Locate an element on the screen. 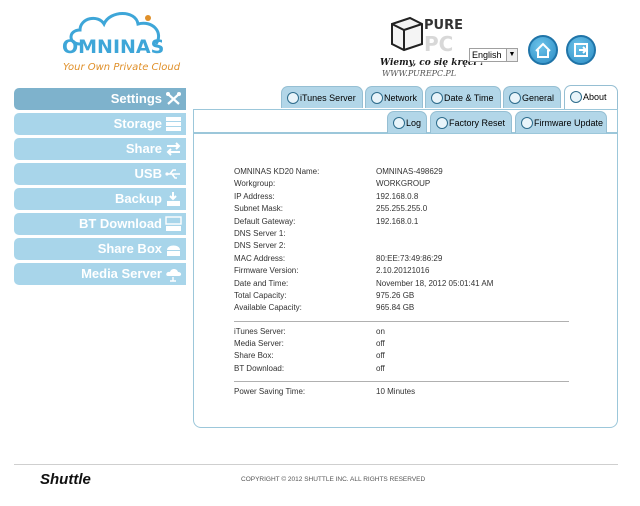 Image resolution: width=640 pixels, height=506 pixels. info-row: Firmware Version: 2.10.20121016 is located at coordinates (404, 272).